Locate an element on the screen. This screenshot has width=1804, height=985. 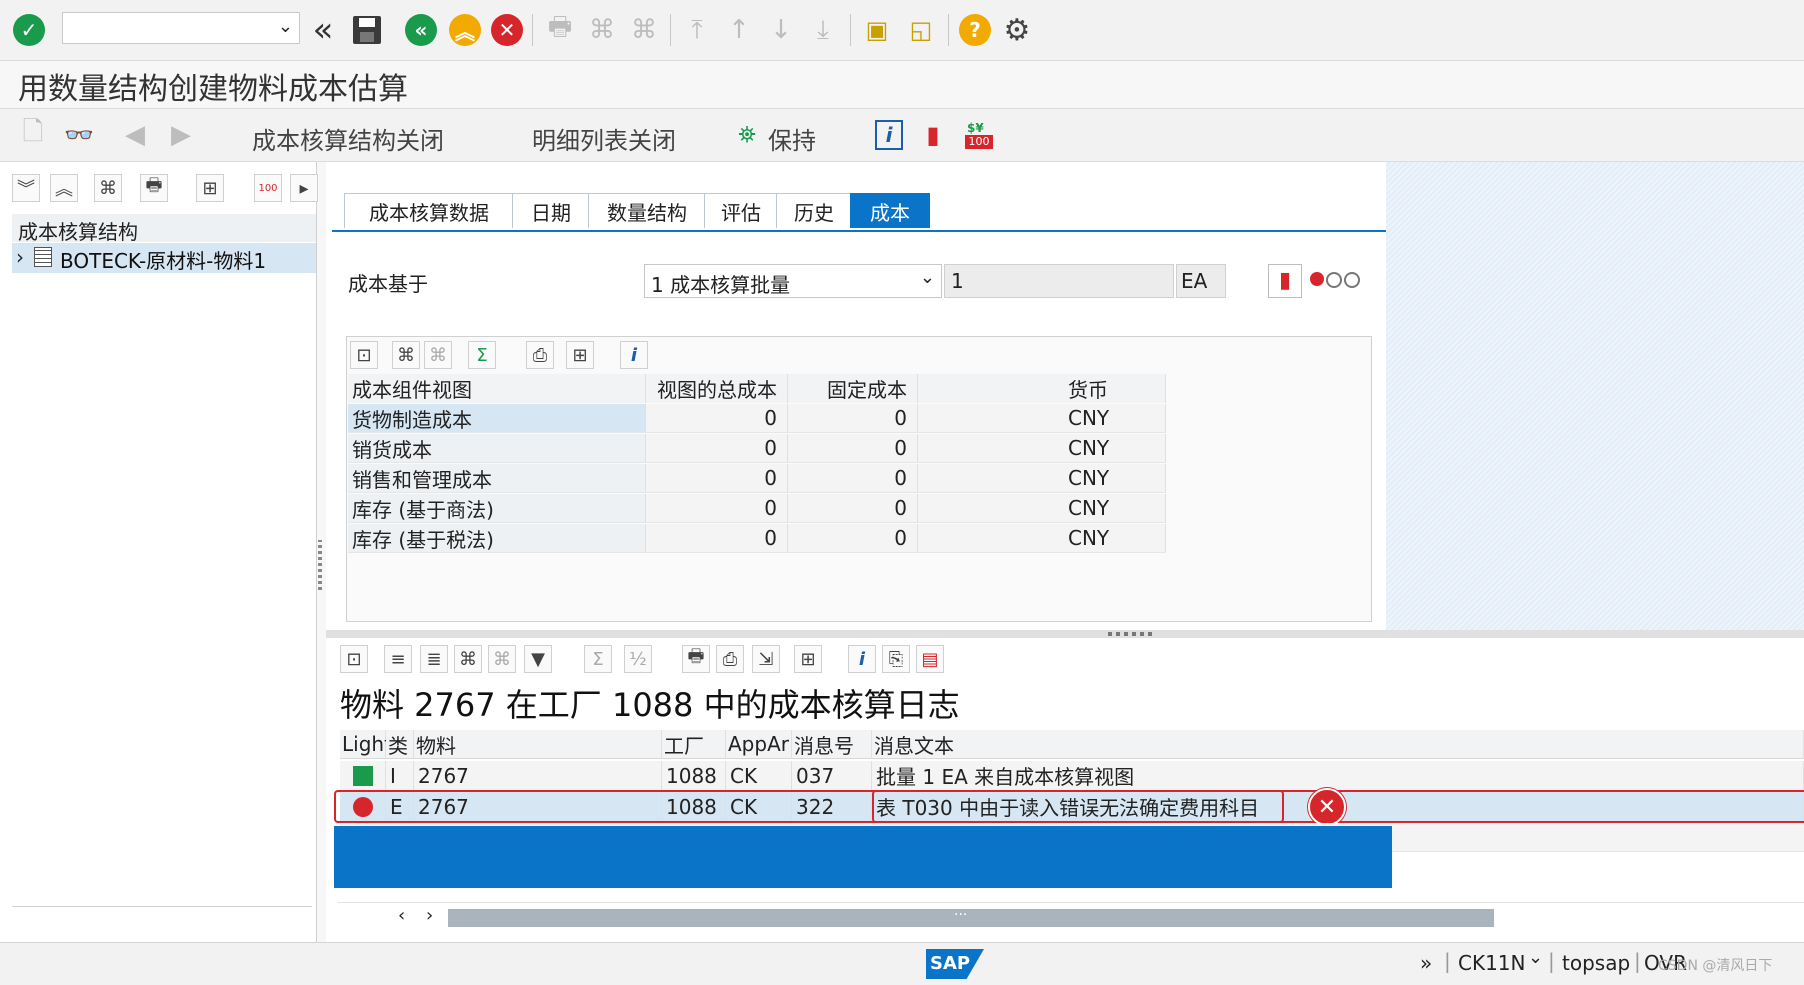
new-document-icon: 🗋 is located at coordinates (33, 132).